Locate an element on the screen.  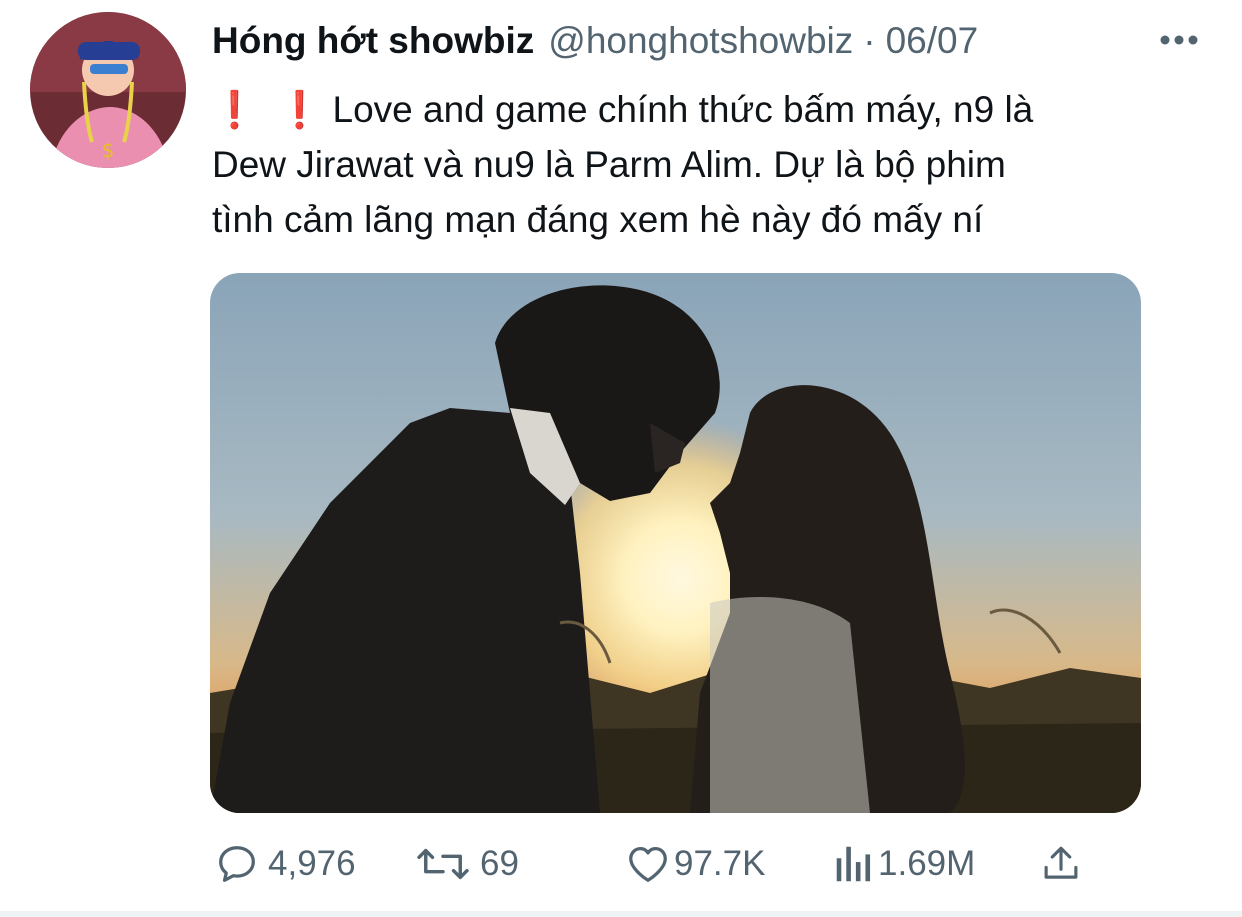
tweet-date: 06/07 is located at coordinates (932, 41).